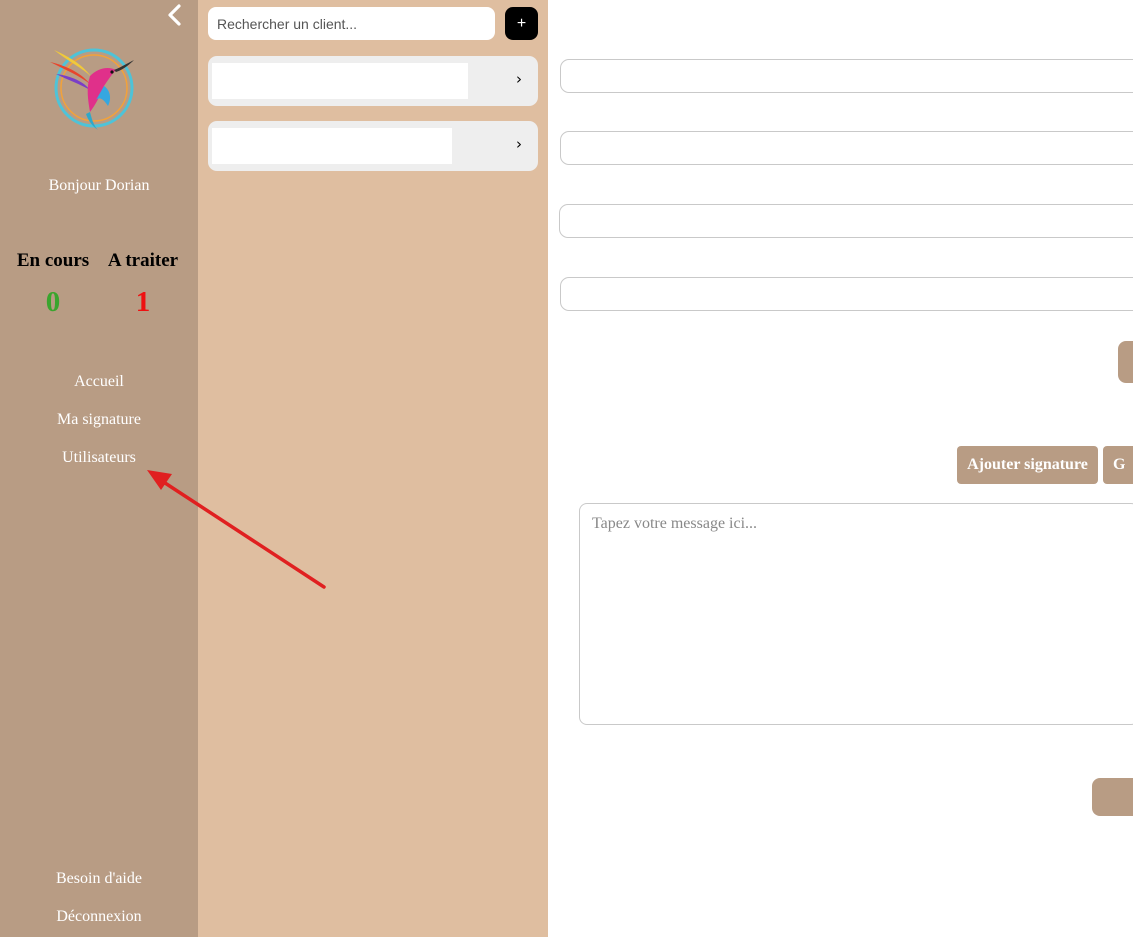 This screenshot has height=937, width=1133. What do you see at coordinates (53, 302) in the screenshot?
I see `stat-en-cours-value: 0` at bounding box center [53, 302].